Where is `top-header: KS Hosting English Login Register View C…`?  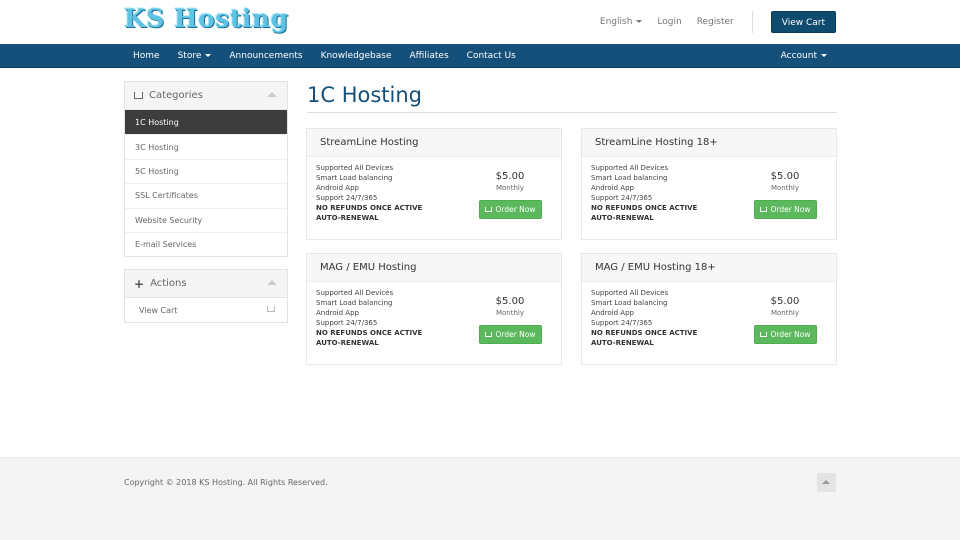
top-header: KS Hosting English Login Register View C… is located at coordinates (480, 22).